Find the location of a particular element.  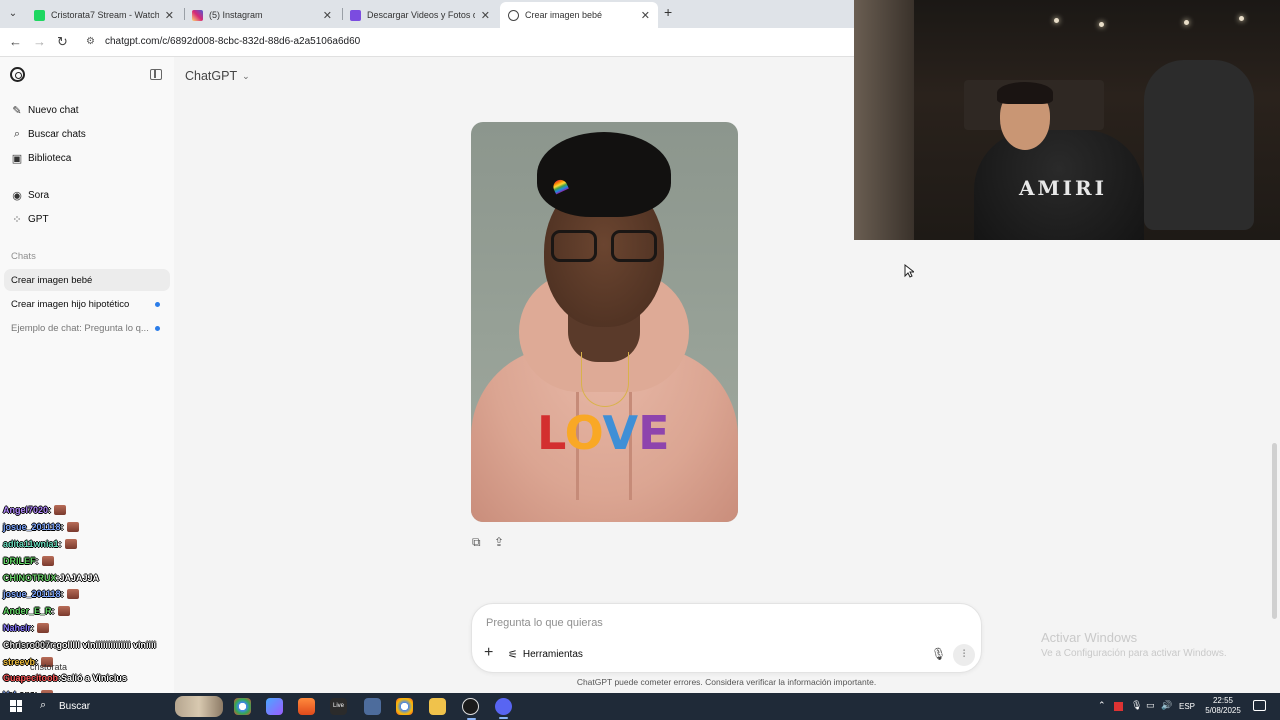

discord-app-icon is located at coordinates (503, 708).